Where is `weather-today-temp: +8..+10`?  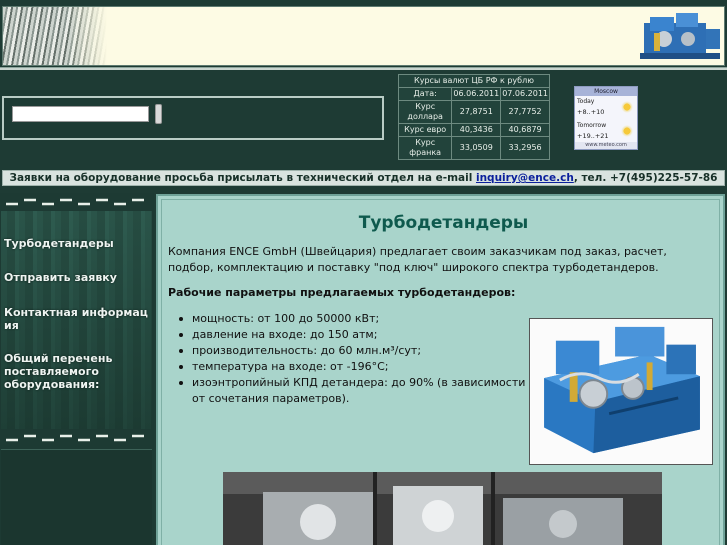
weather-today-temp: +8..+10 is located at coordinates (591, 112).